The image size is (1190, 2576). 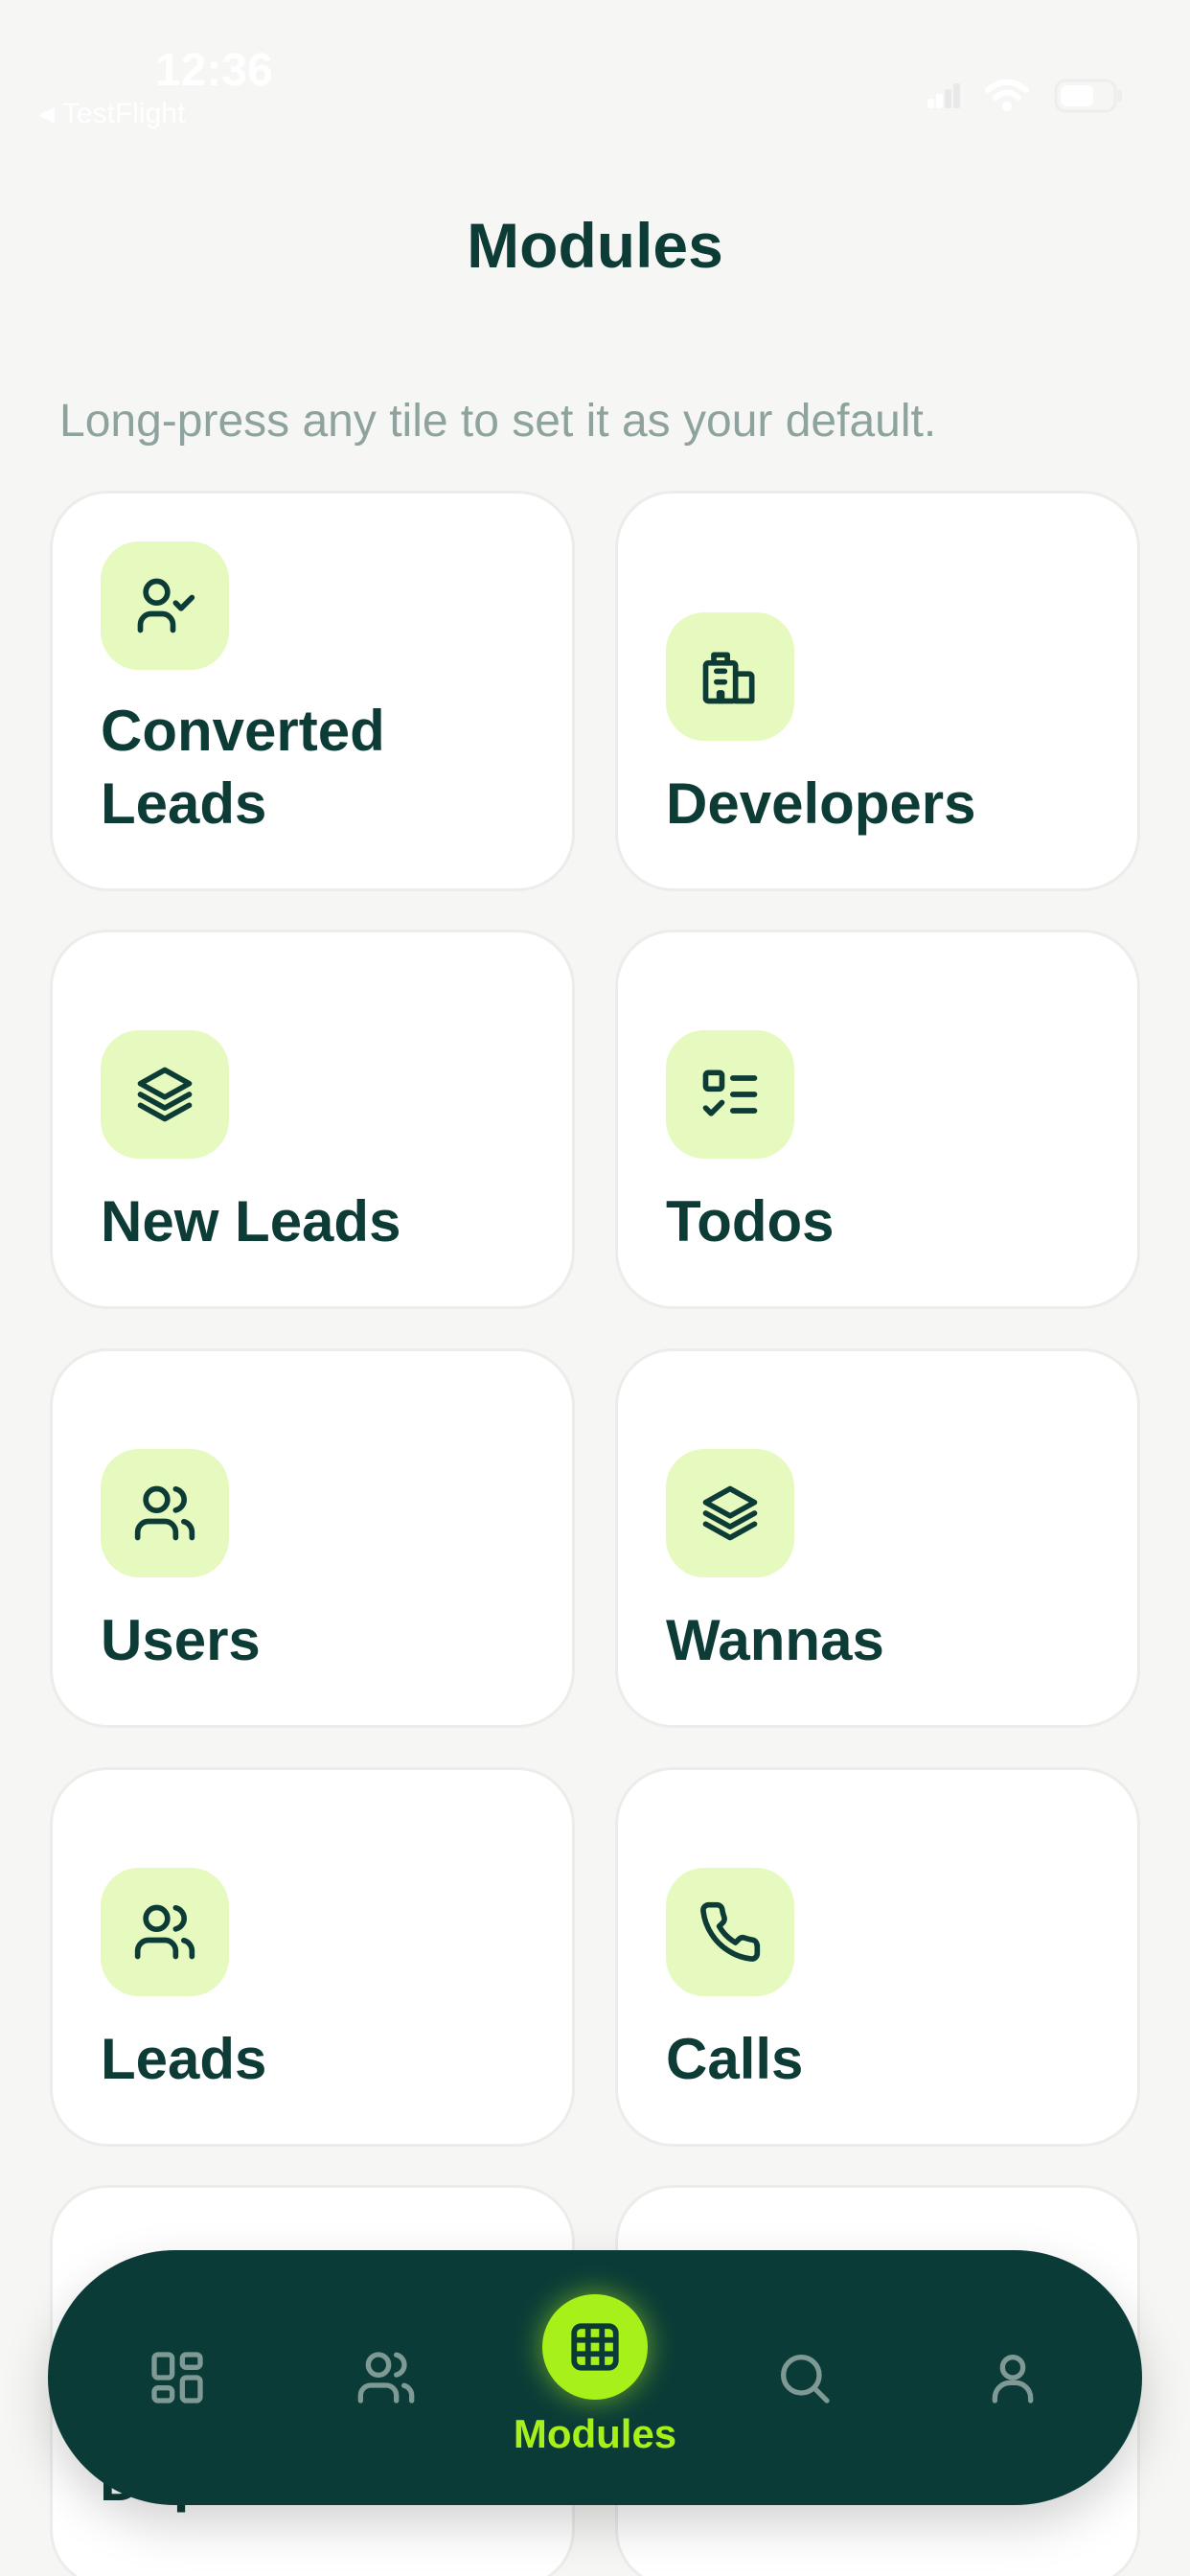 What do you see at coordinates (878, 1119) in the screenshot?
I see `tile-todos: Todos` at bounding box center [878, 1119].